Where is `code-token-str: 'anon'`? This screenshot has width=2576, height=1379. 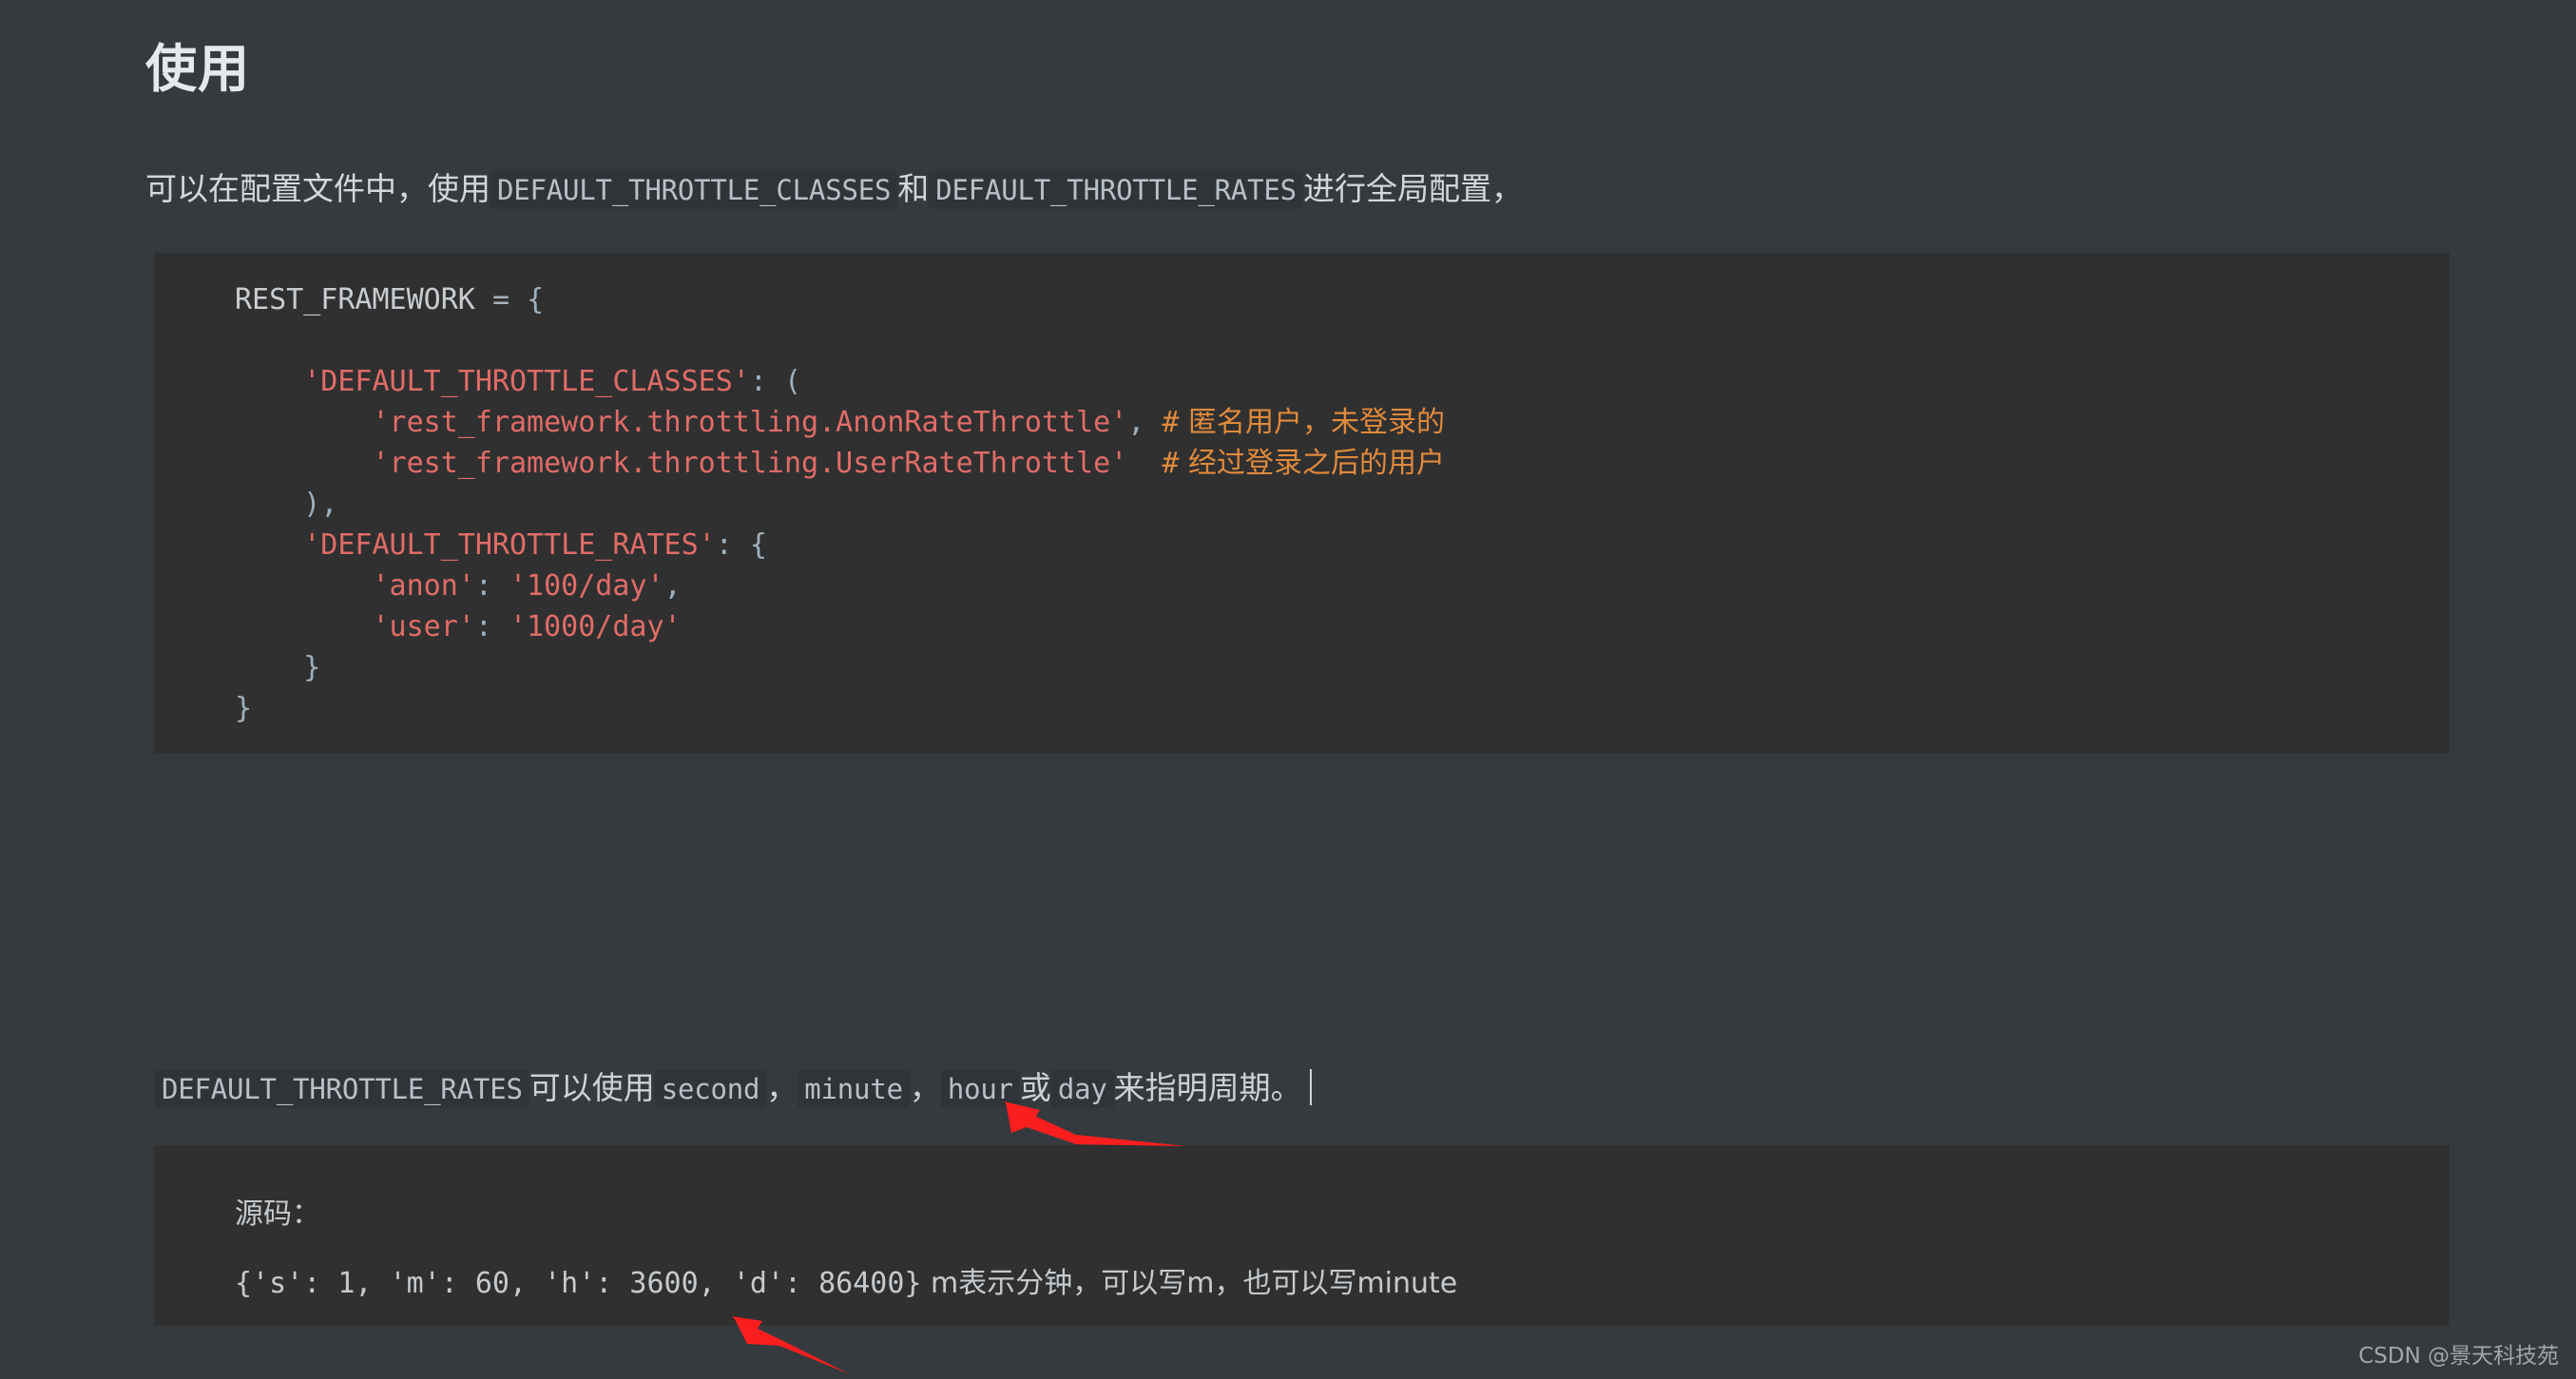 code-token-str: 'anon' is located at coordinates (424, 586).